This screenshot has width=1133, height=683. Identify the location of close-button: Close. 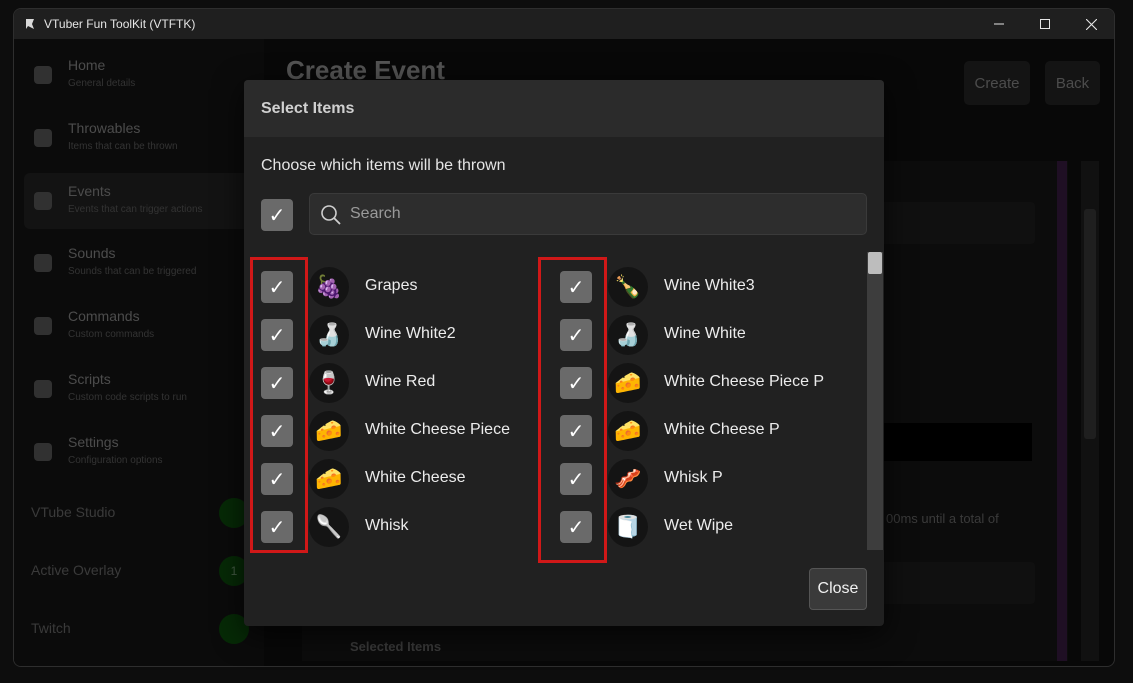
(838, 589).